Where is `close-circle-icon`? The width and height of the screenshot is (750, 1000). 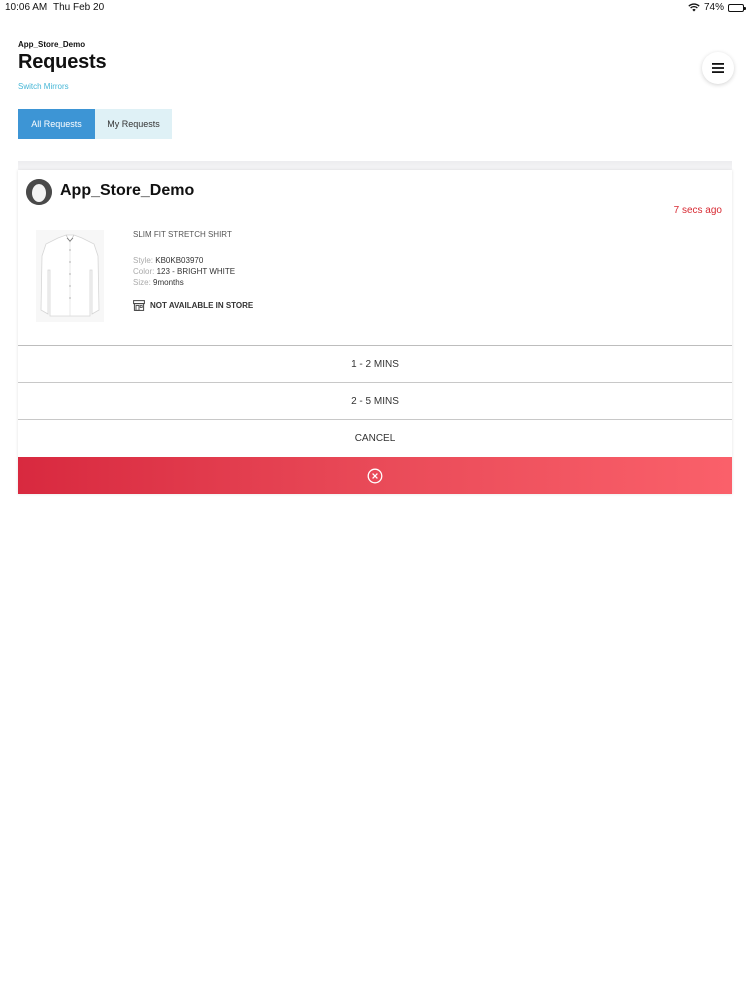
close-circle-icon is located at coordinates (375, 475).